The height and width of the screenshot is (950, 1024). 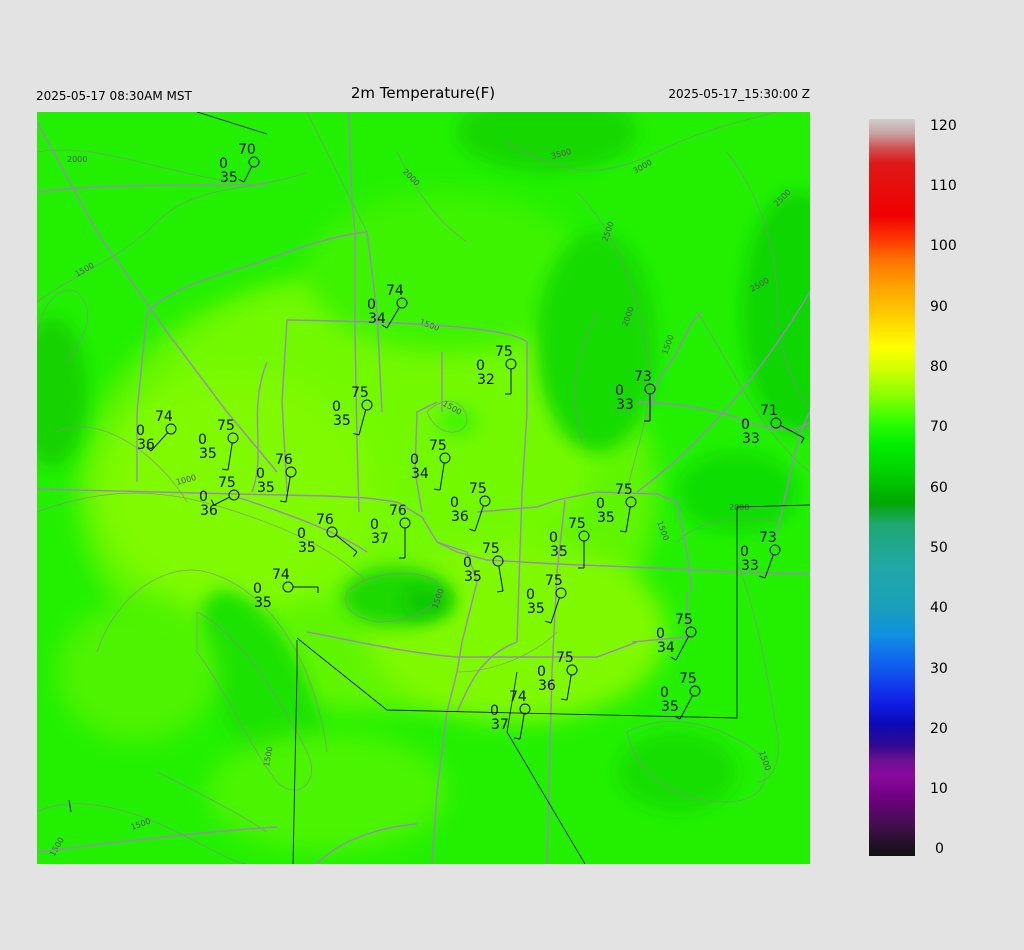 I want to click on station-temperature: 70, so click(x=247, y=150).